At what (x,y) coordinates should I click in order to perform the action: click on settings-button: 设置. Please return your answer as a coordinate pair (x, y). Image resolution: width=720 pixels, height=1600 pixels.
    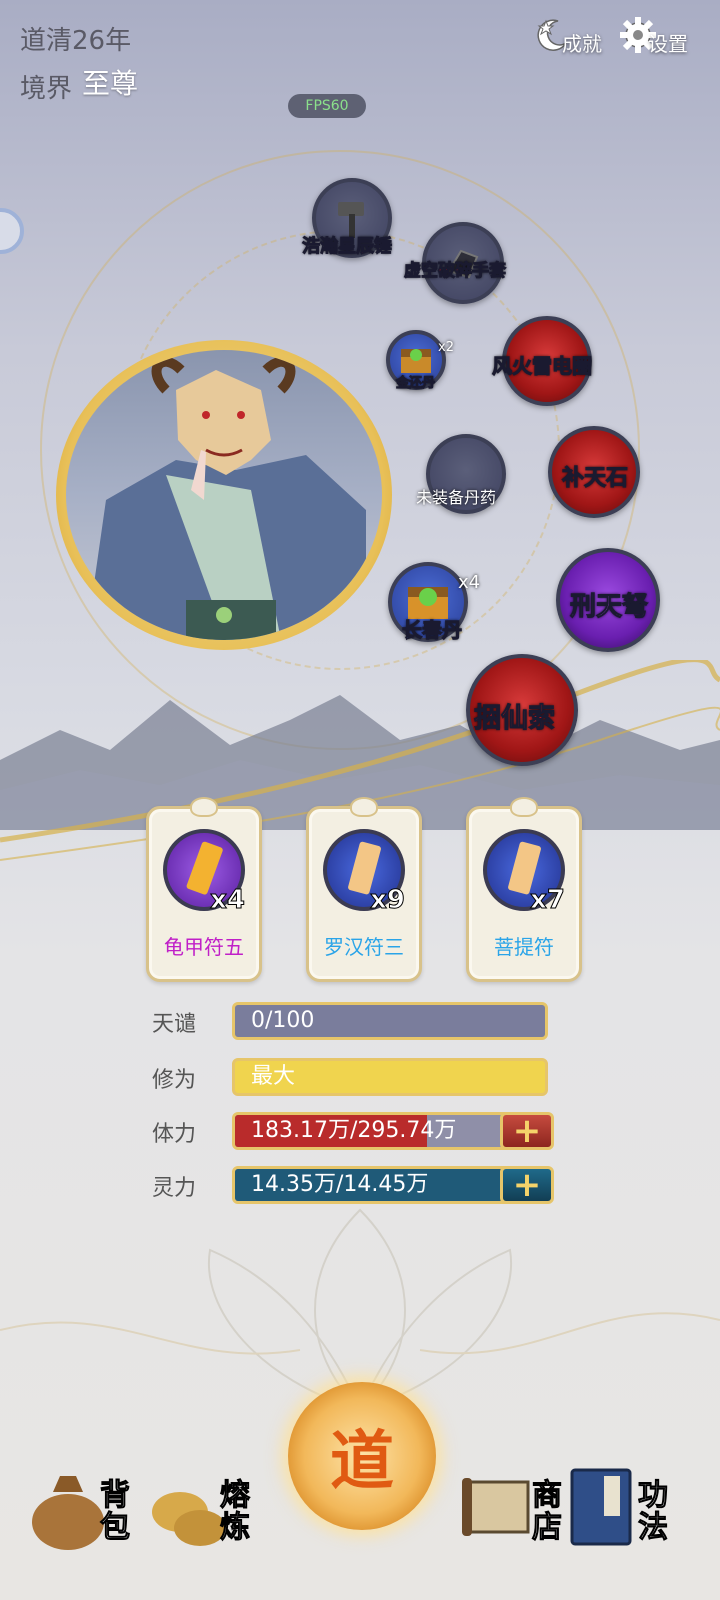
    Looking at the image, I should click on (653, 34).